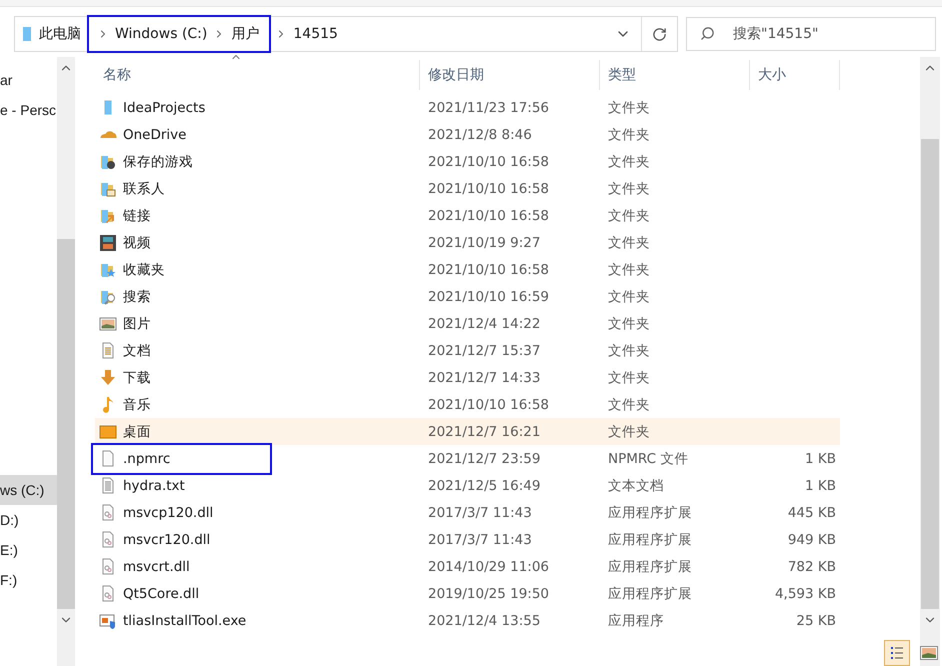  I want to click on nav-item: ws (C:), so click(28, 490).